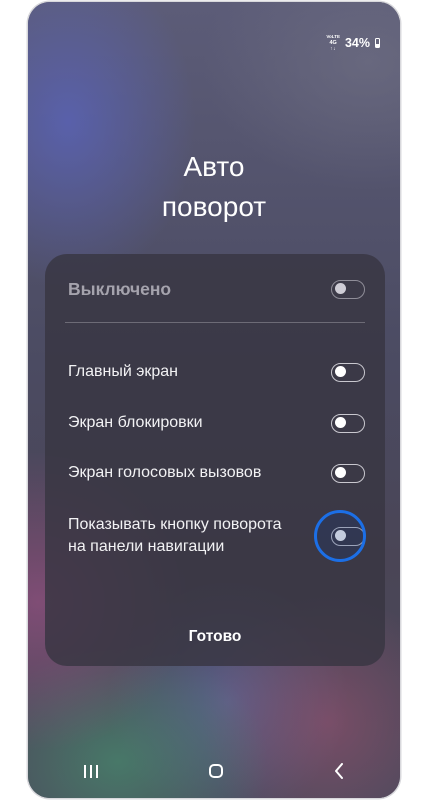 This screenshot has width=430, height=800. Describe the element at coordinates (146, 546) in the screenshot. I see `option-label-line-2: на панели навигации` at that location.